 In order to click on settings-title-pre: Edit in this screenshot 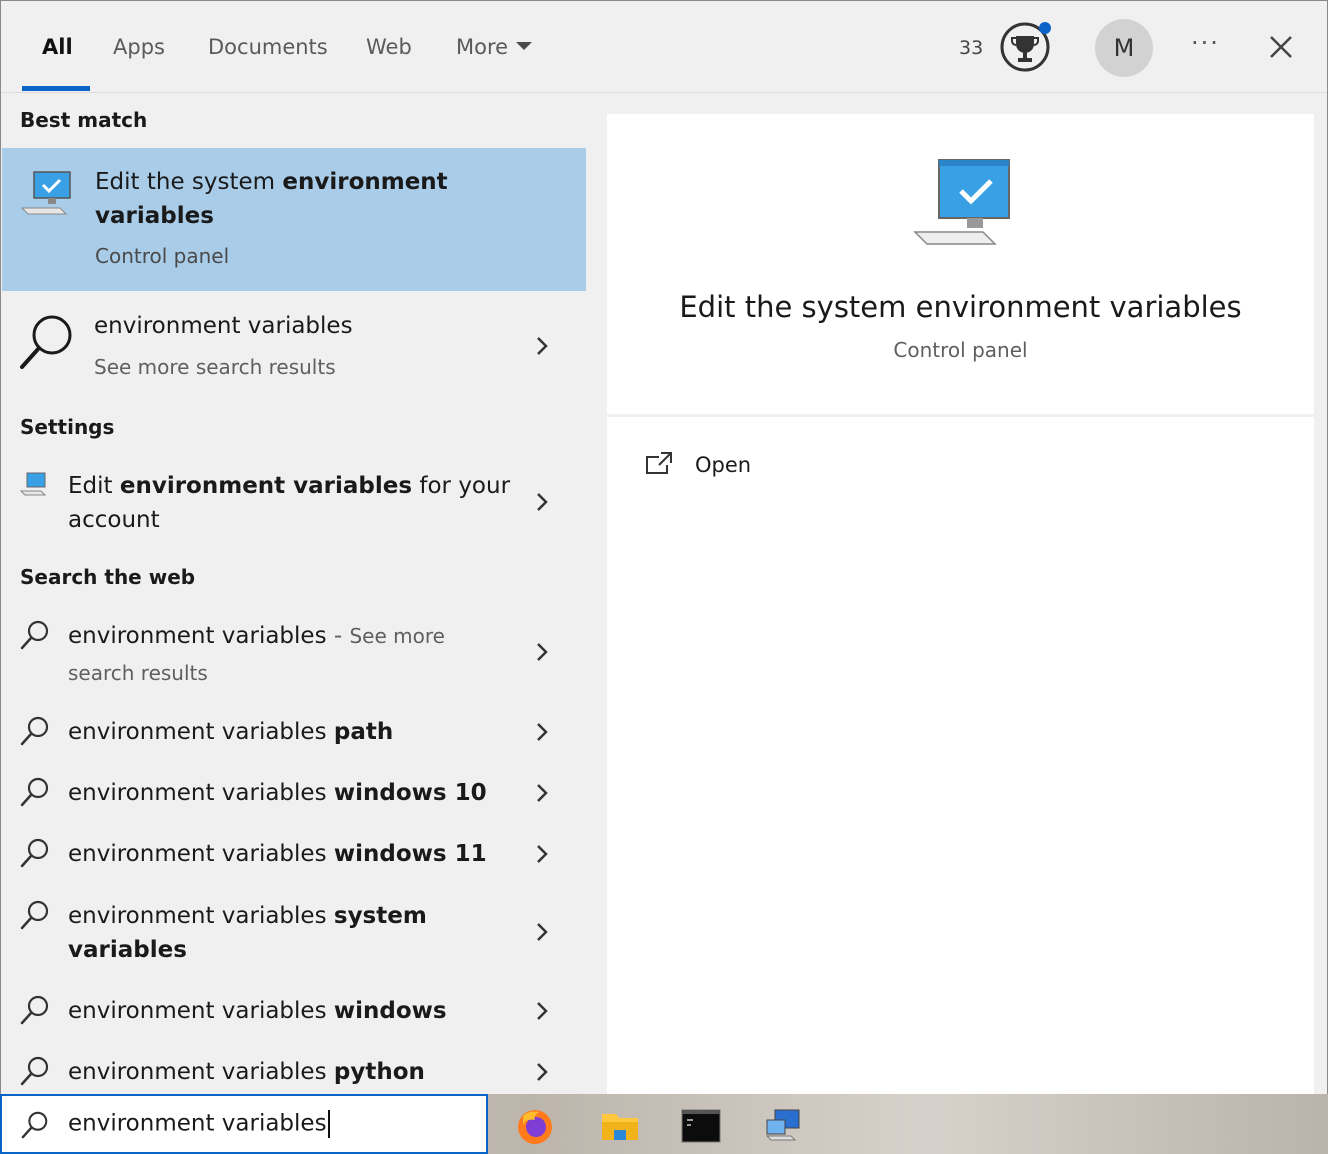, I will do `click(94, 486)`.